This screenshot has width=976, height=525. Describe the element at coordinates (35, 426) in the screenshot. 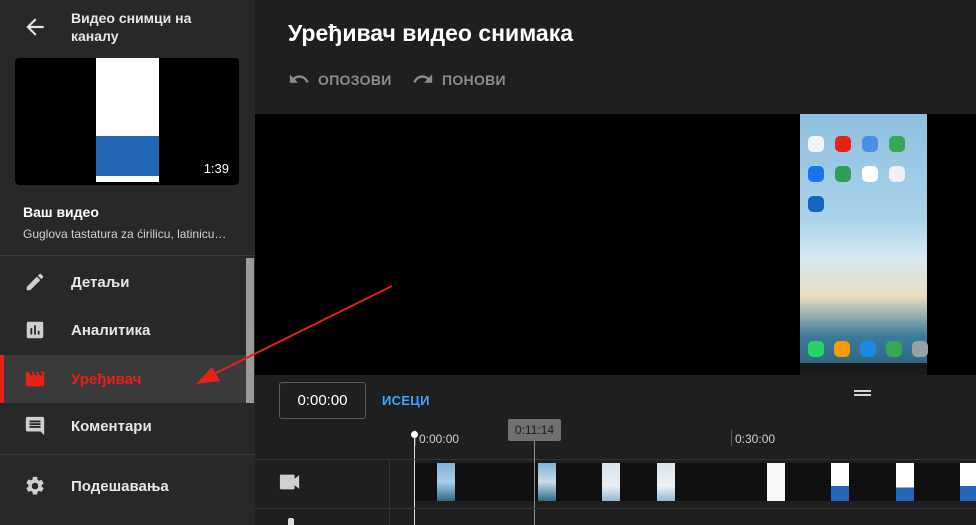

I see `comment-icon` at that location.